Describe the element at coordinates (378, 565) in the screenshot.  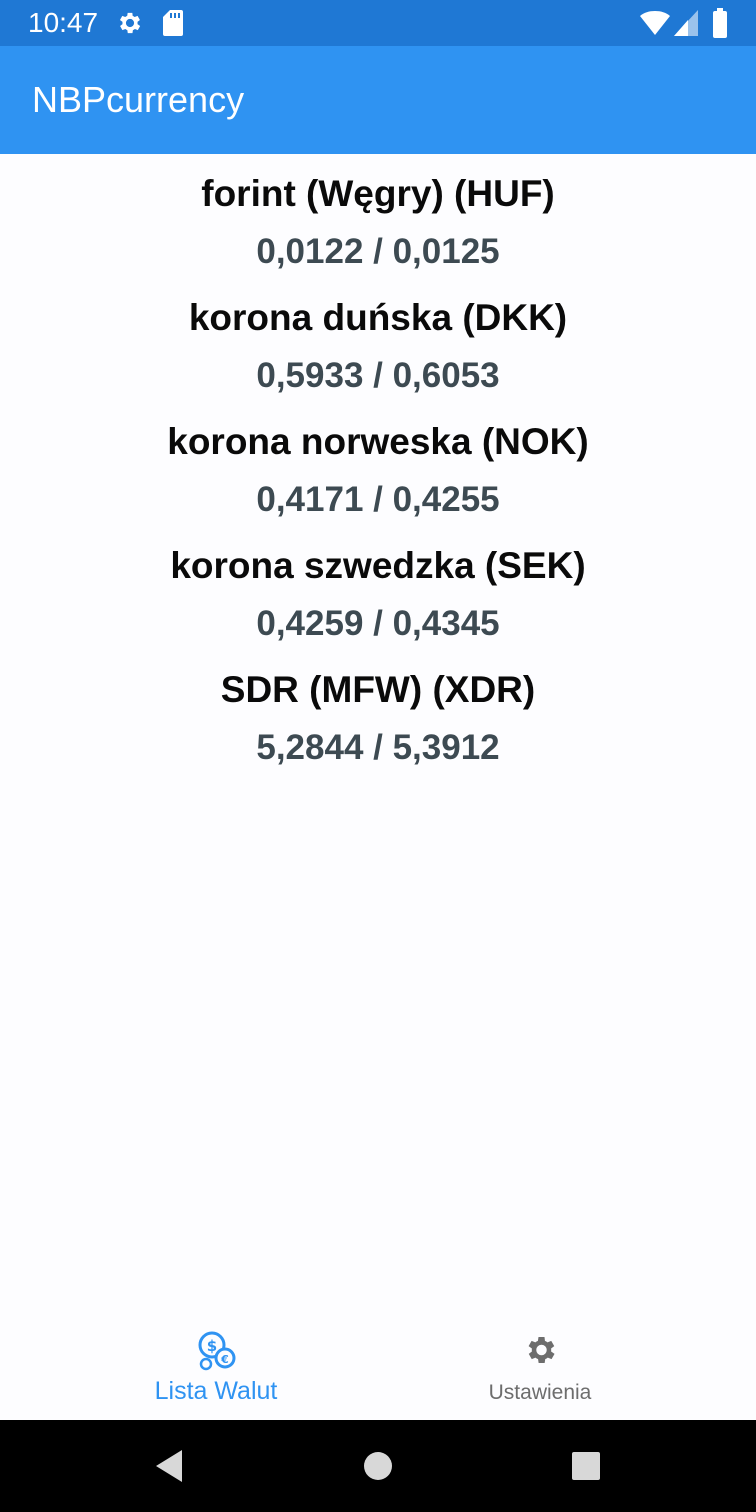
I see `currency-name: korona szwedzka (SEK)` at that location.